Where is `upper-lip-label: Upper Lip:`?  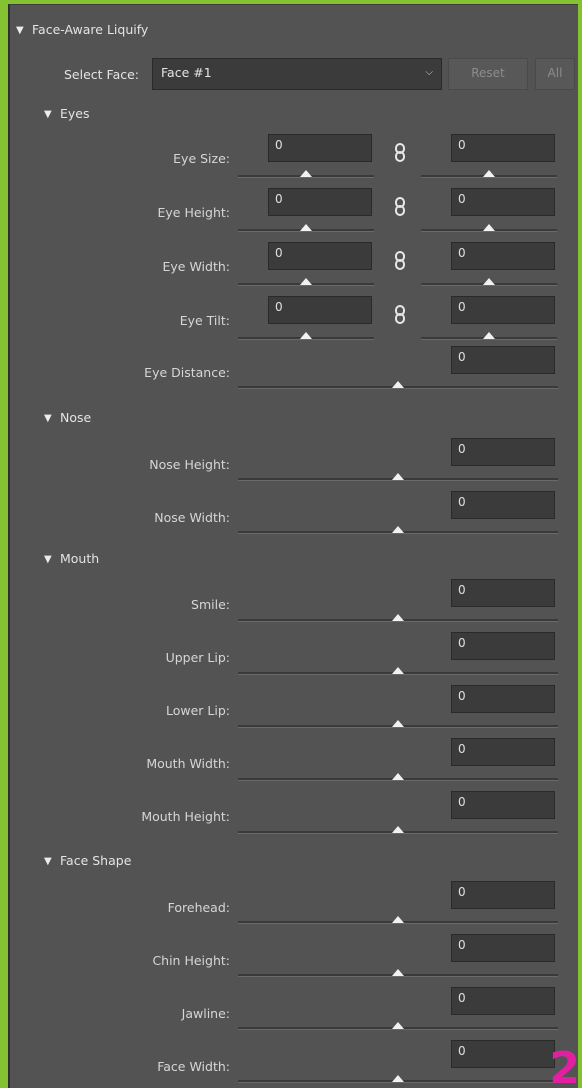
upper-lip-label: Upper Lip: is located at coordinates (197, 657).